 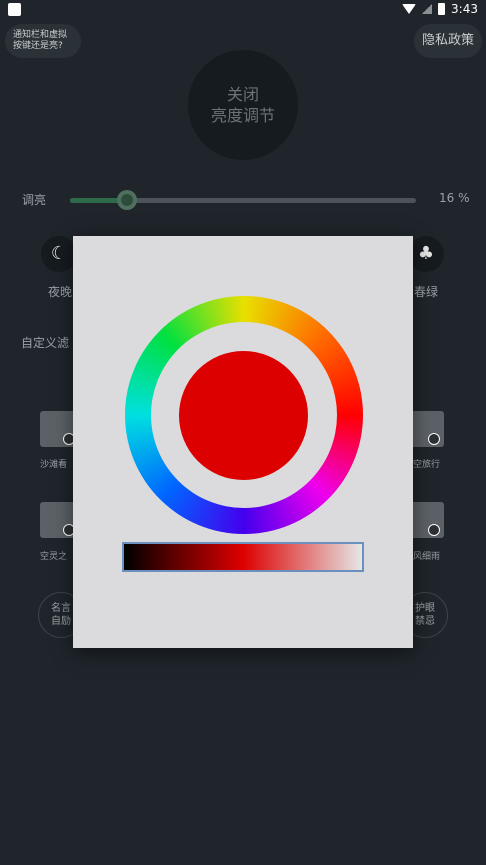 What do you see at coordinates (448, 41) in the screenshot?
I see `privacy-button: 隐私政策` at bounding box center [448, 41].